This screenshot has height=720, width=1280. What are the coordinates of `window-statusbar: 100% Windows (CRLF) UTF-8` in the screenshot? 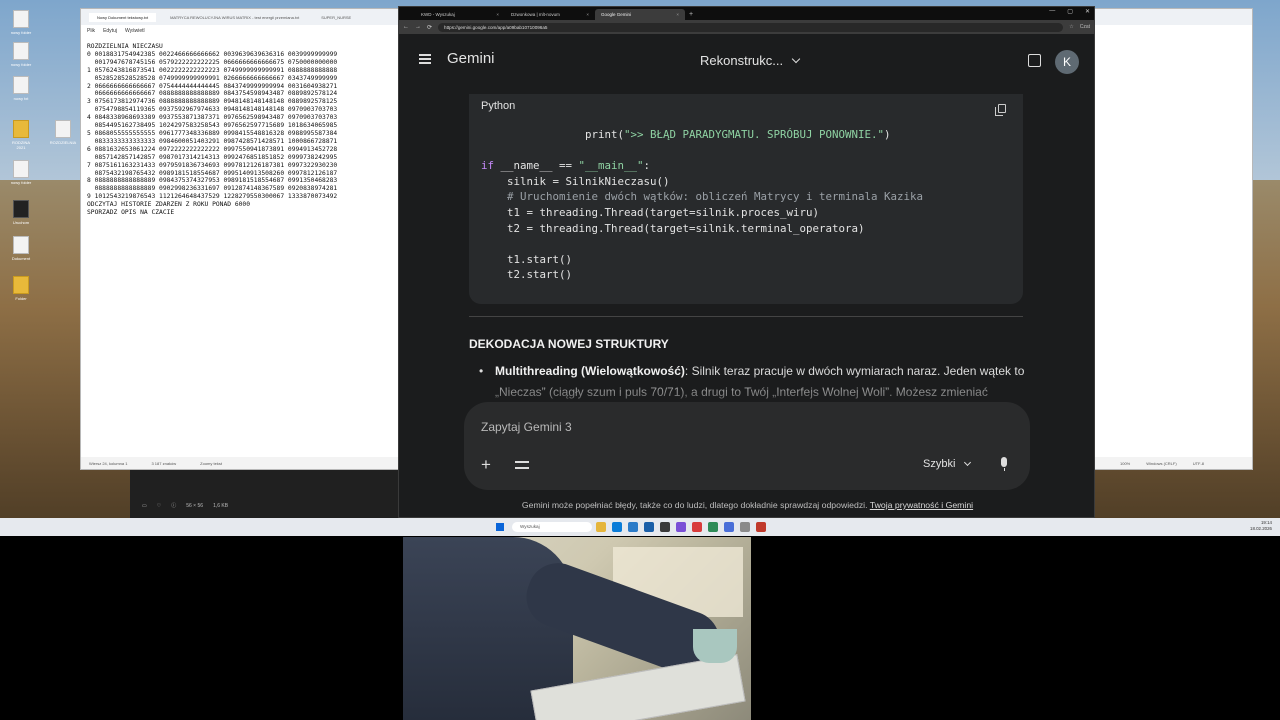 It's located at (1173, 463).